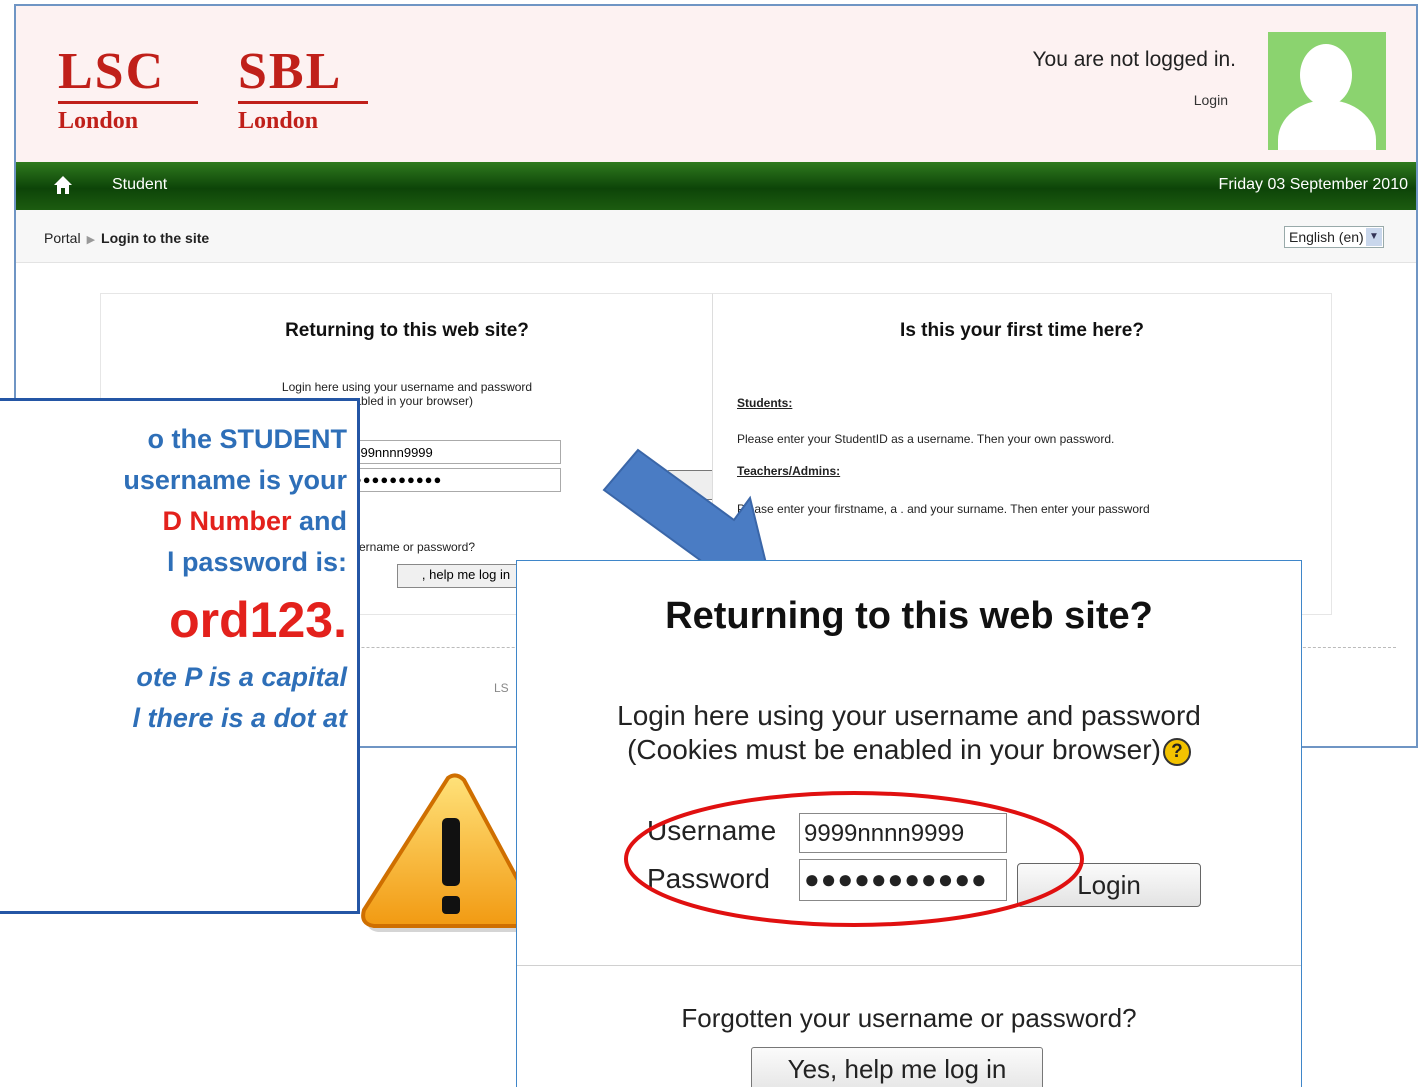 The width and height of the screenshot is (1422, 1087). I want to click on callout-line3-rest: and, so click(319, 521).